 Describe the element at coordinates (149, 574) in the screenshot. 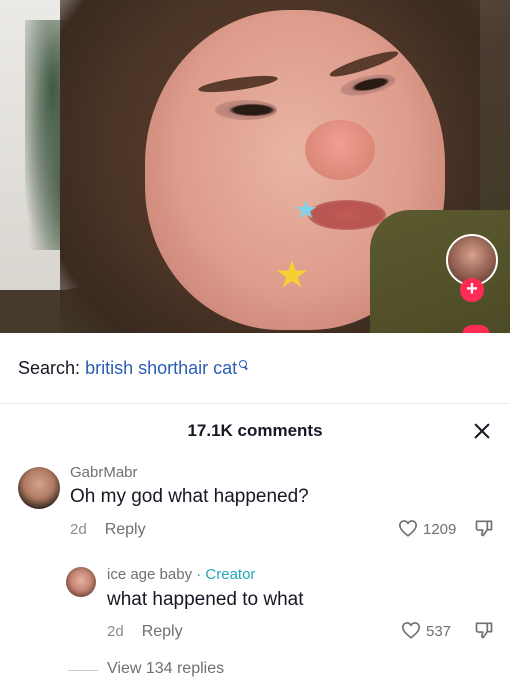

I see `reply-username: ice age baby` at that location.